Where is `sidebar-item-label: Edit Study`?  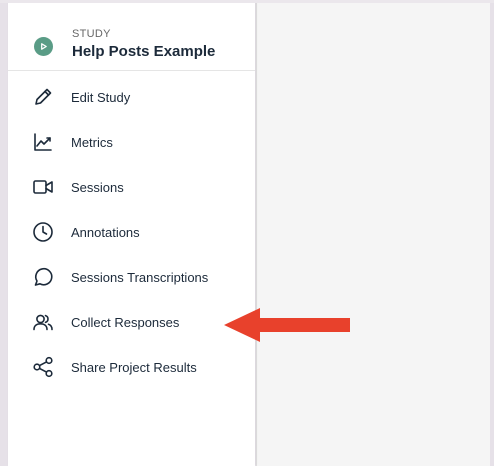
sidebar-item-label: Edit Study is located at coordinates (101, 97).